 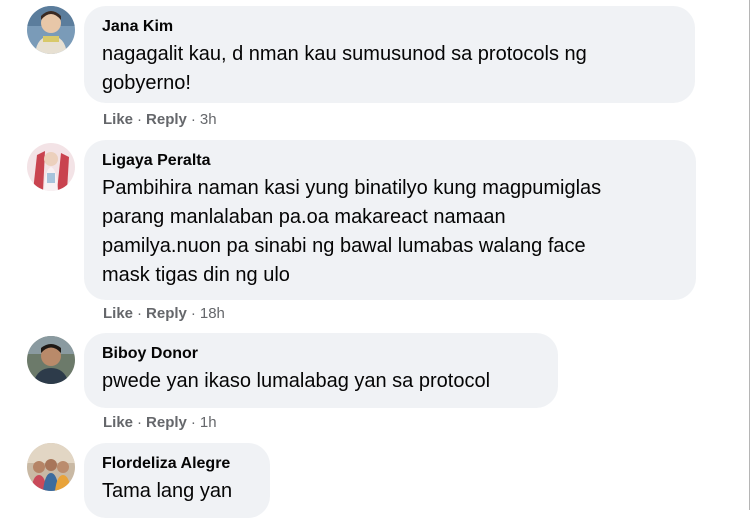 I want to click on comment-bubble: Flordeliza Alegre Tama lang yan, so click(x=177, y=480).